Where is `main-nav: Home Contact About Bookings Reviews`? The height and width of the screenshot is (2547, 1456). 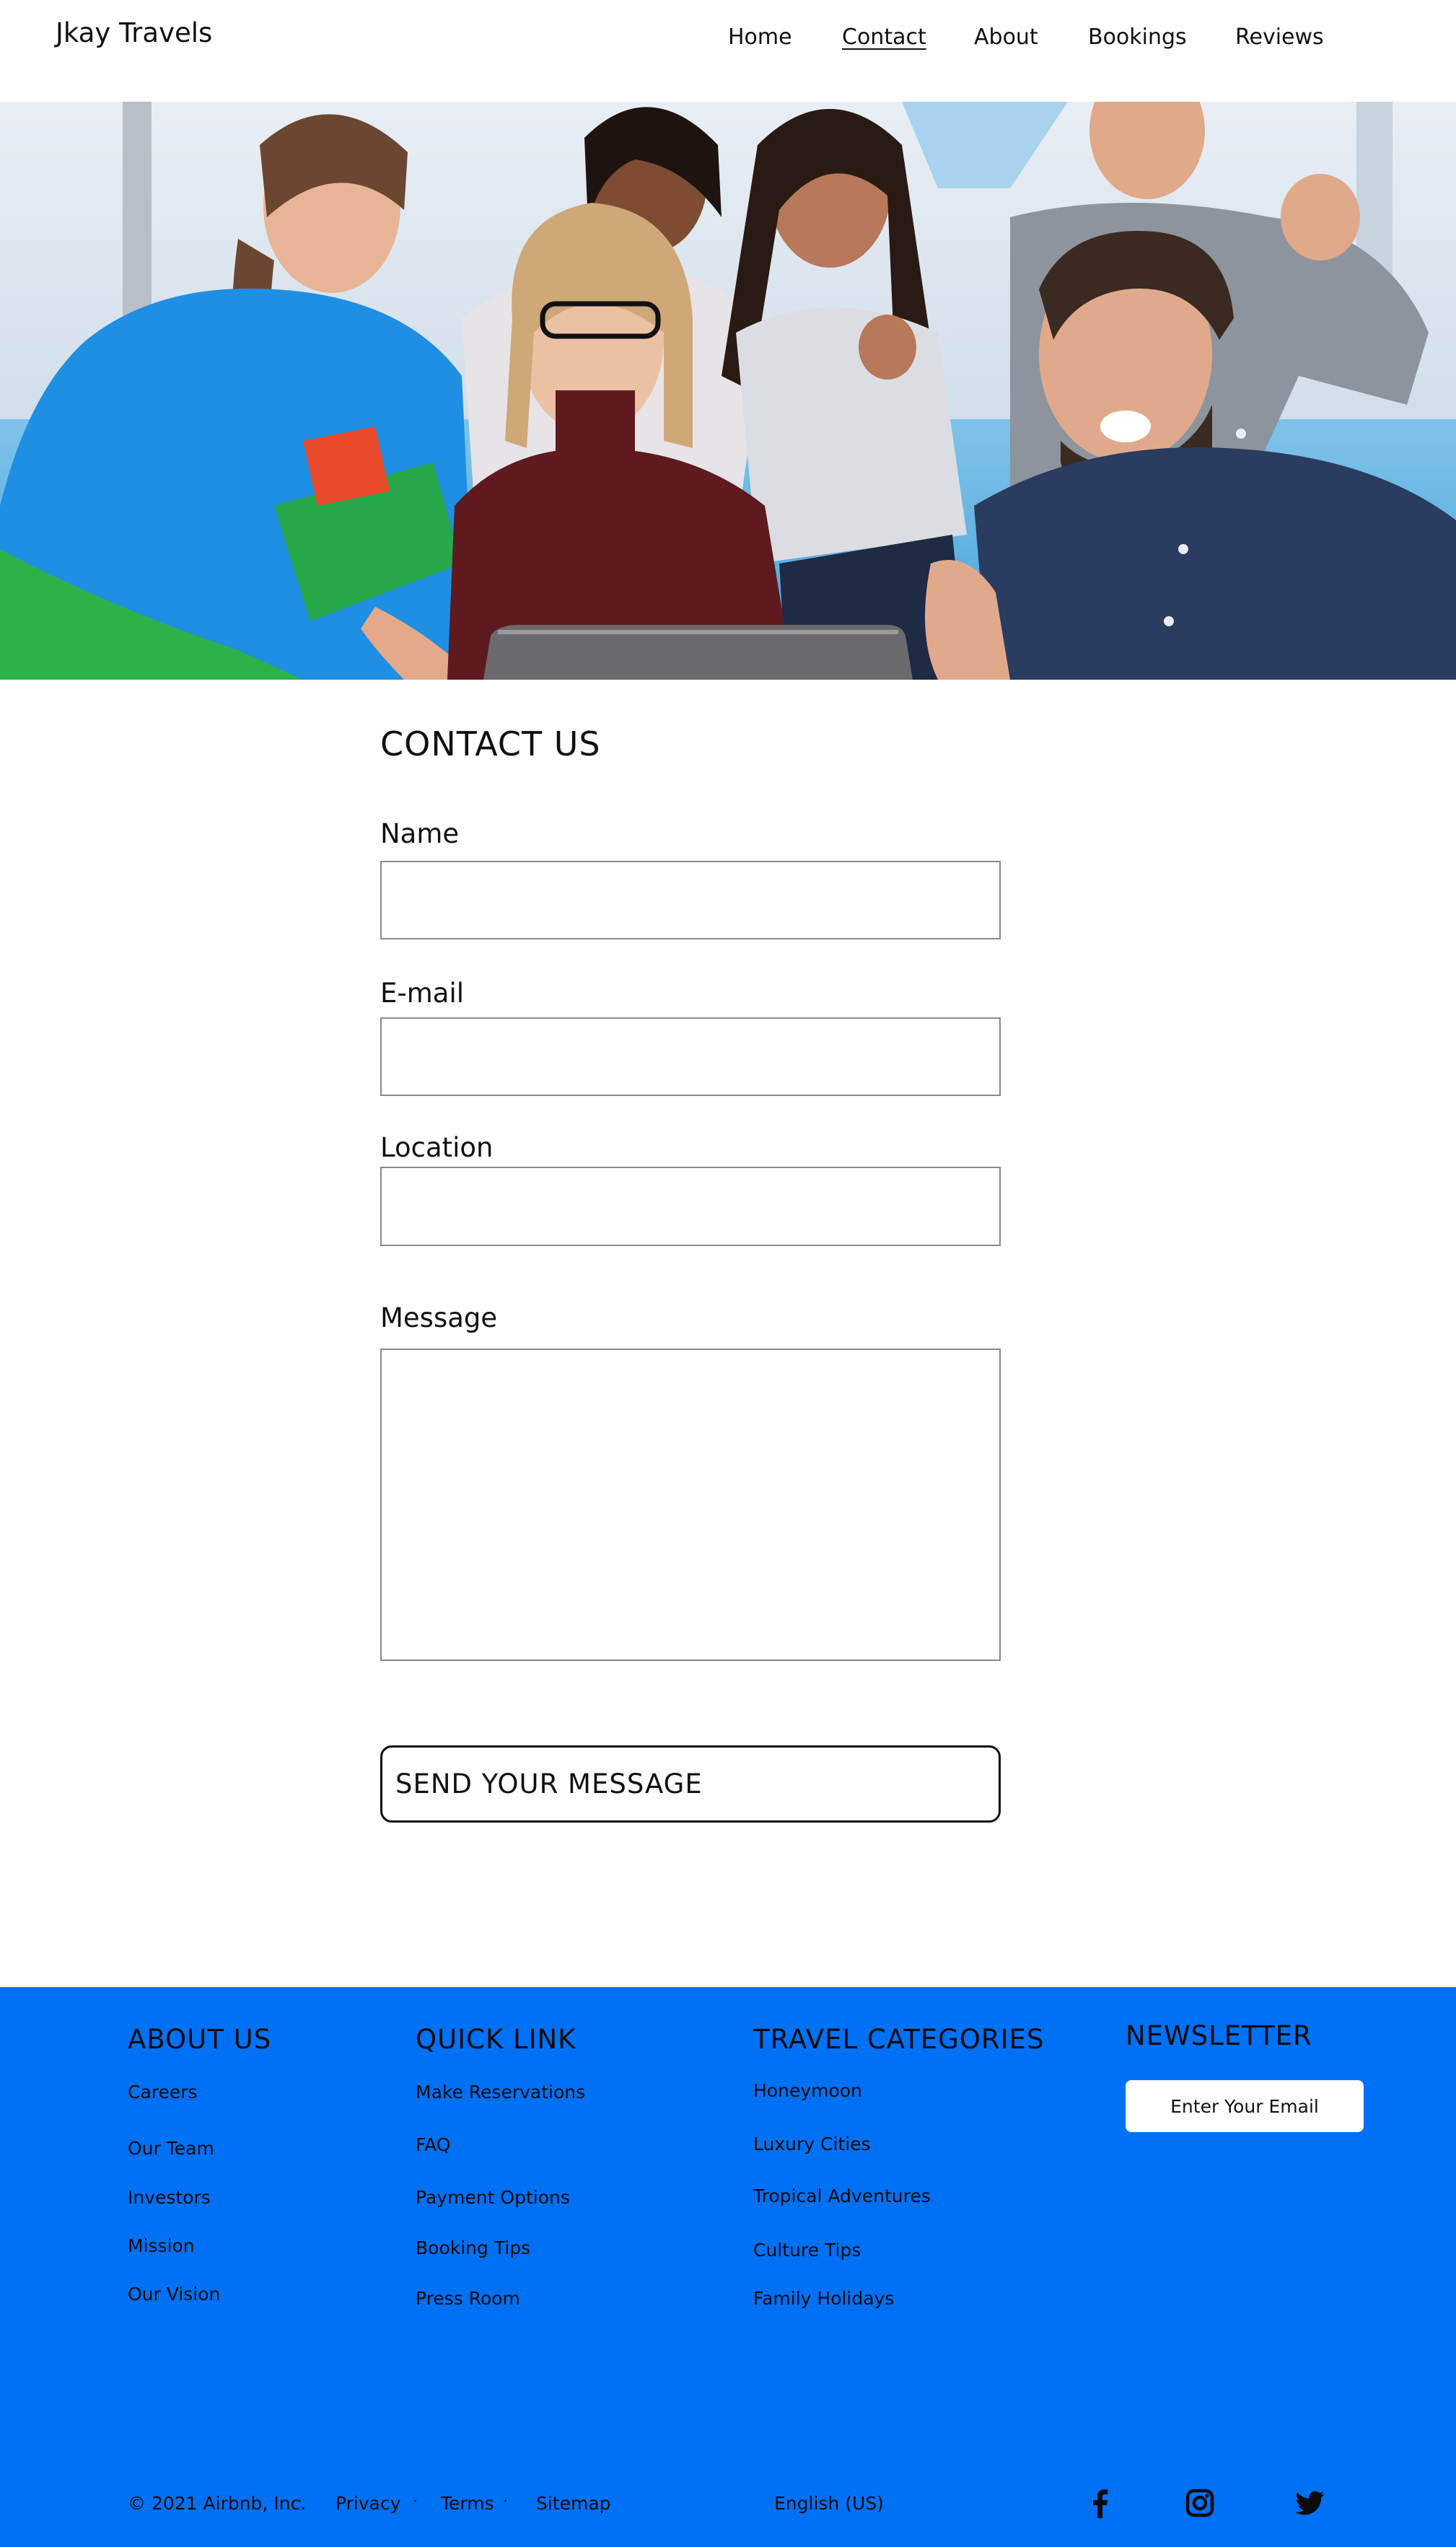 main-nav: Home Contact About Bookings Reviews is located at coordinates (728, 39).